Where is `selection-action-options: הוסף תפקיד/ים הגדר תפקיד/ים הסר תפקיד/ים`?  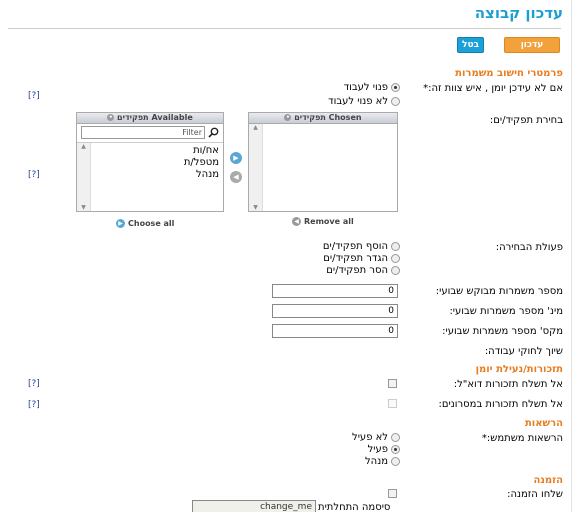 selection-action-options: הוסף תפקיד/ים הגדר תפקיד/ים הסר תפקיד/ים is located at coordinates (345, 258).